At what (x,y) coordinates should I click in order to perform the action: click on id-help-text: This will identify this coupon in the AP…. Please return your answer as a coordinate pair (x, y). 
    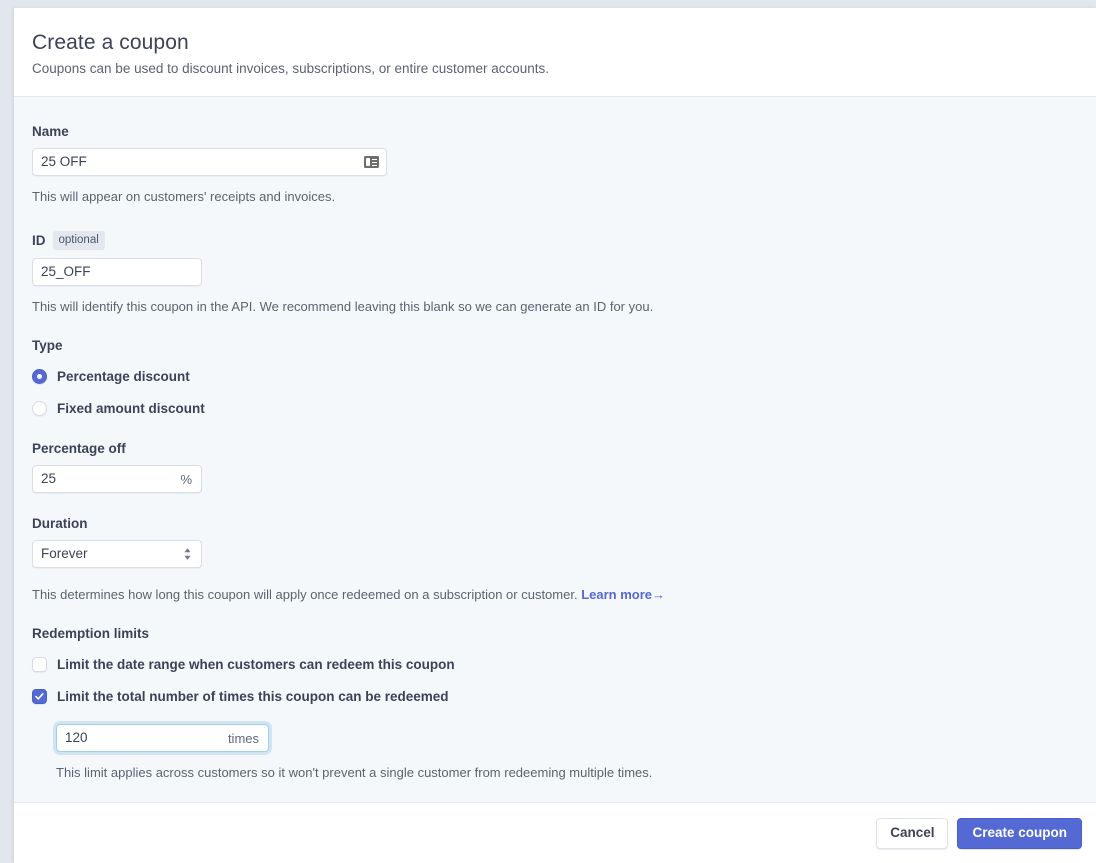
    Looking at the image, I should click on (343, 306).